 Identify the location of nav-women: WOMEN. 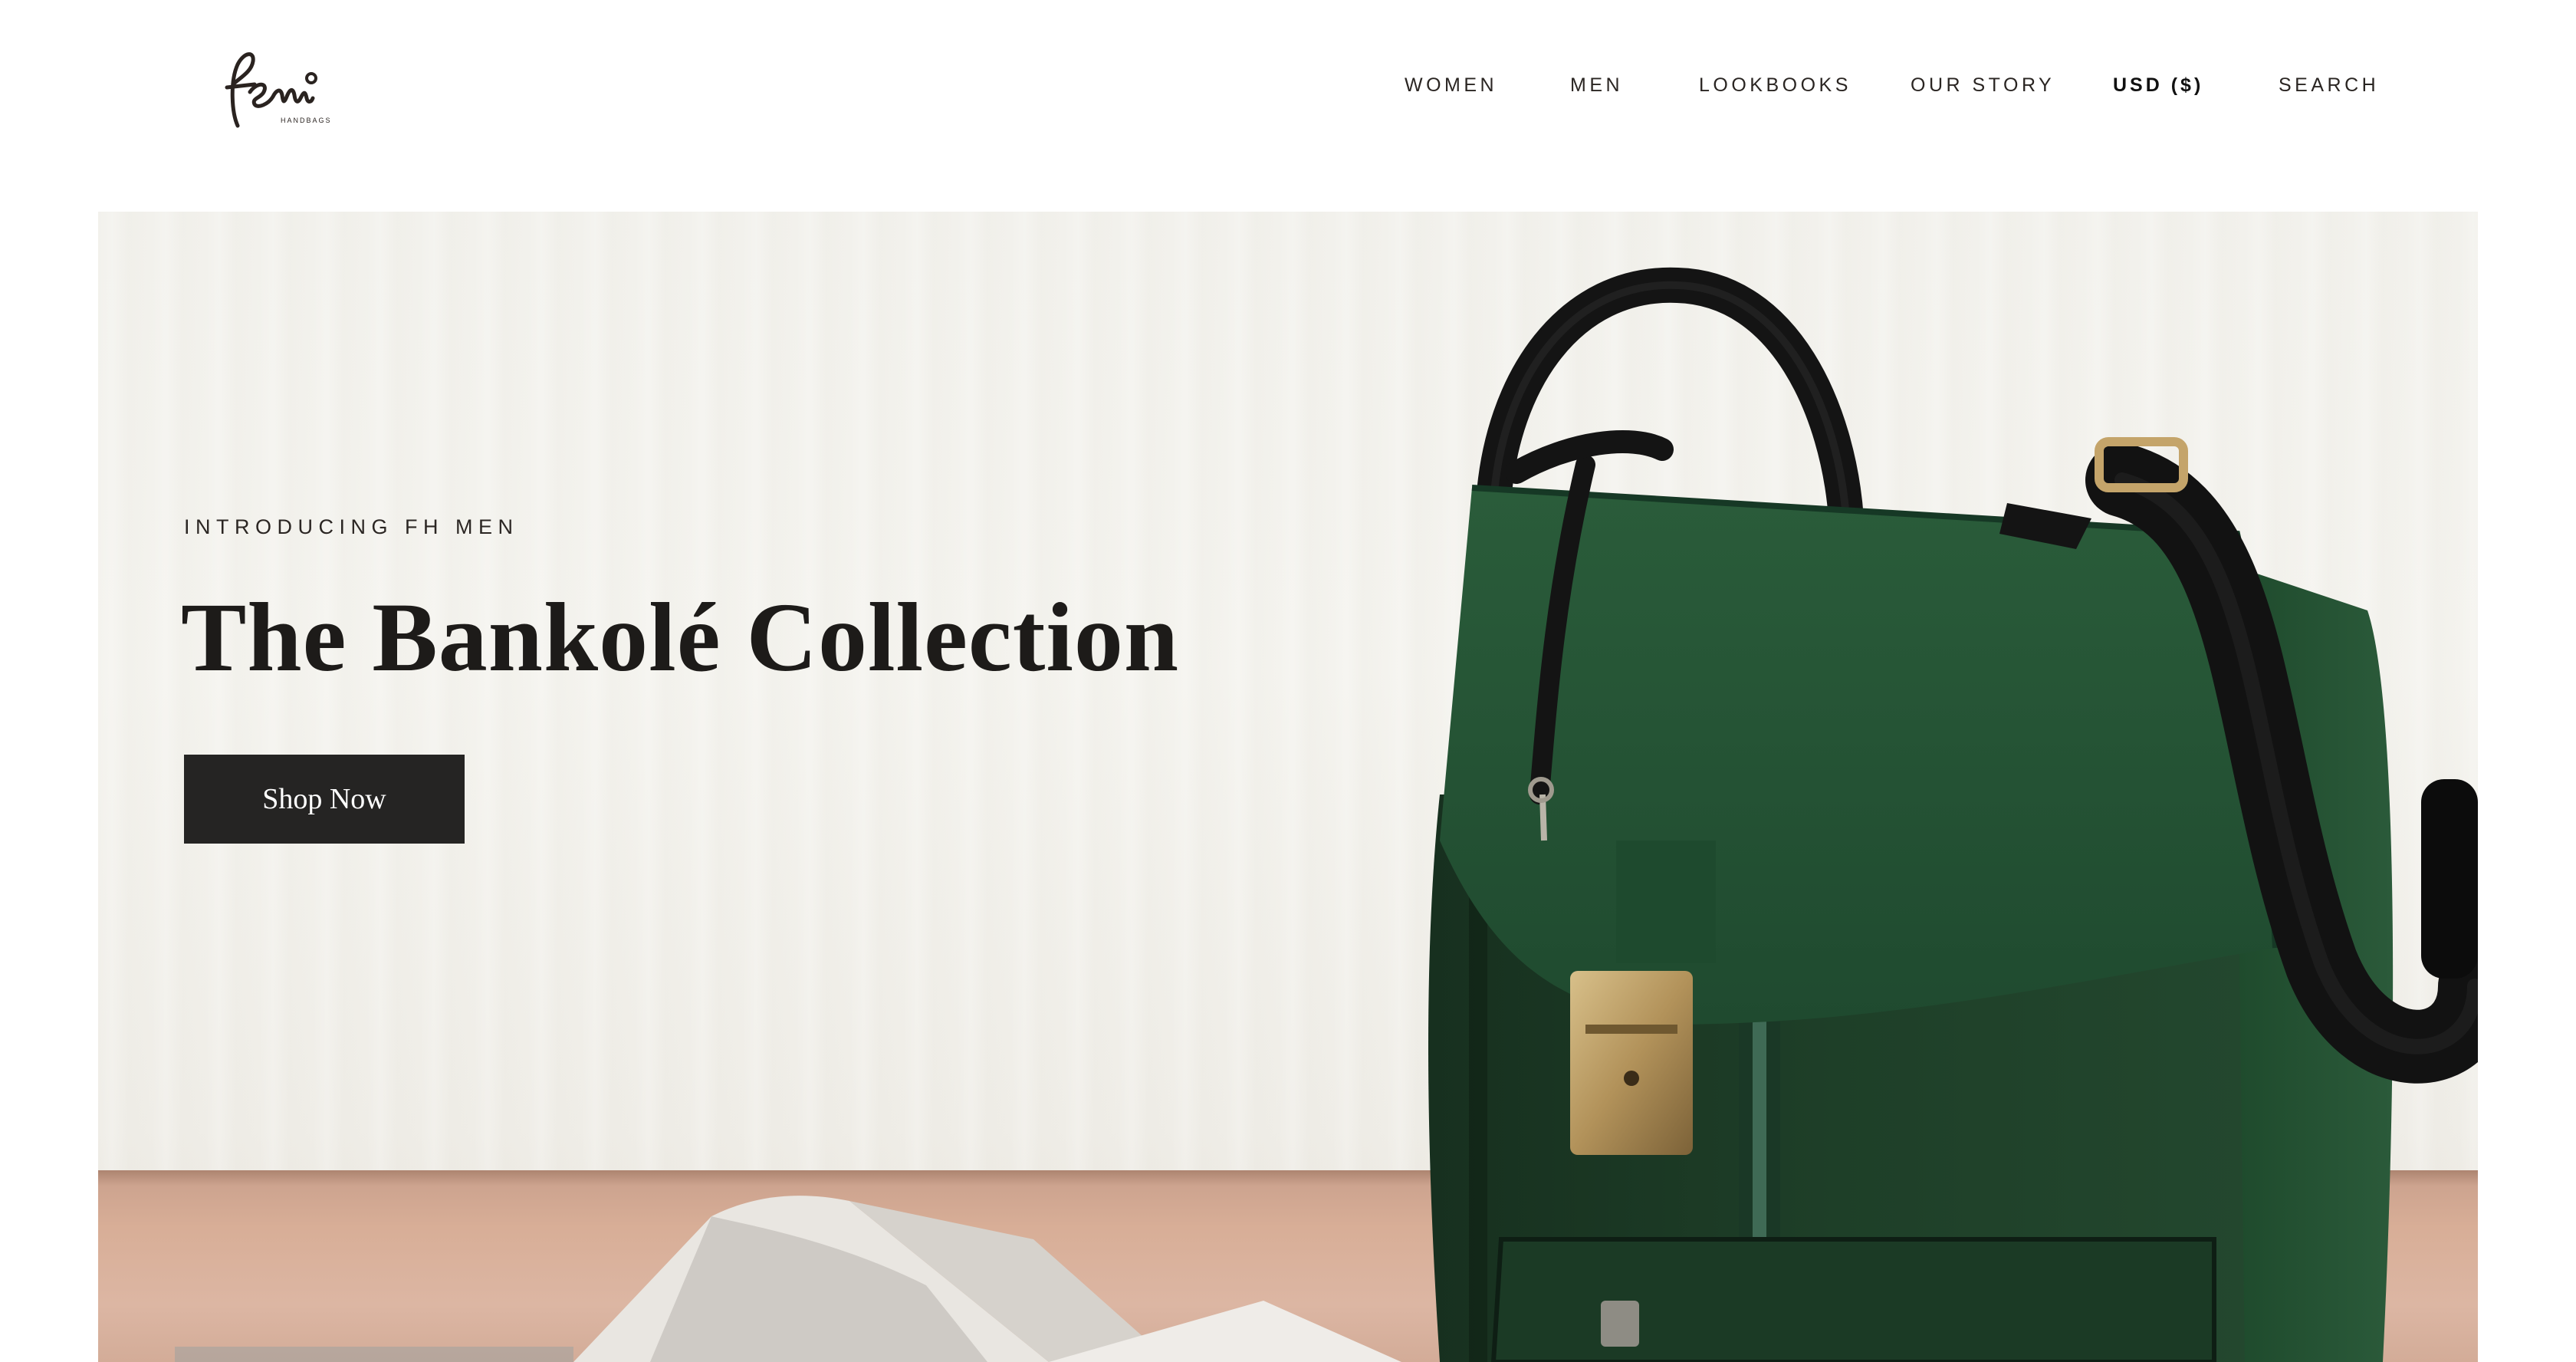
(1451, 85).